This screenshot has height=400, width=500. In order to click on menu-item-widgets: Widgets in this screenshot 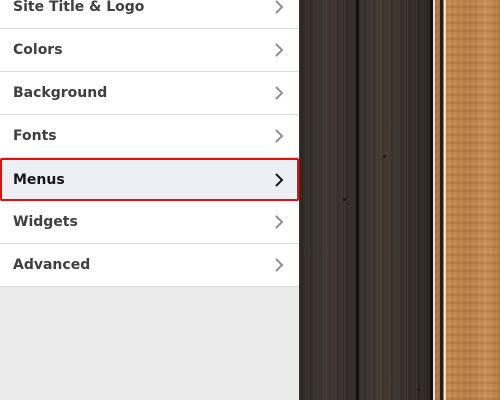, I will do `click(149, 222)`.